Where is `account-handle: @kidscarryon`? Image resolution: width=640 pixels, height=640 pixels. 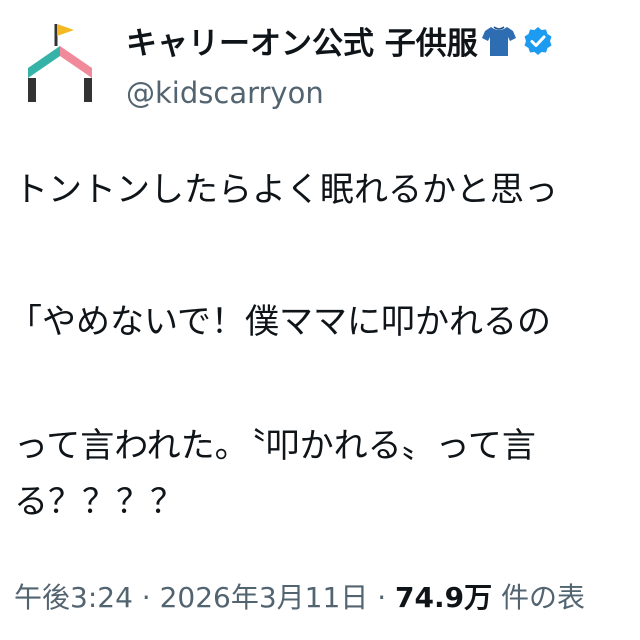
account-handle: @kidscarryon is located at coordinates (225, 93).